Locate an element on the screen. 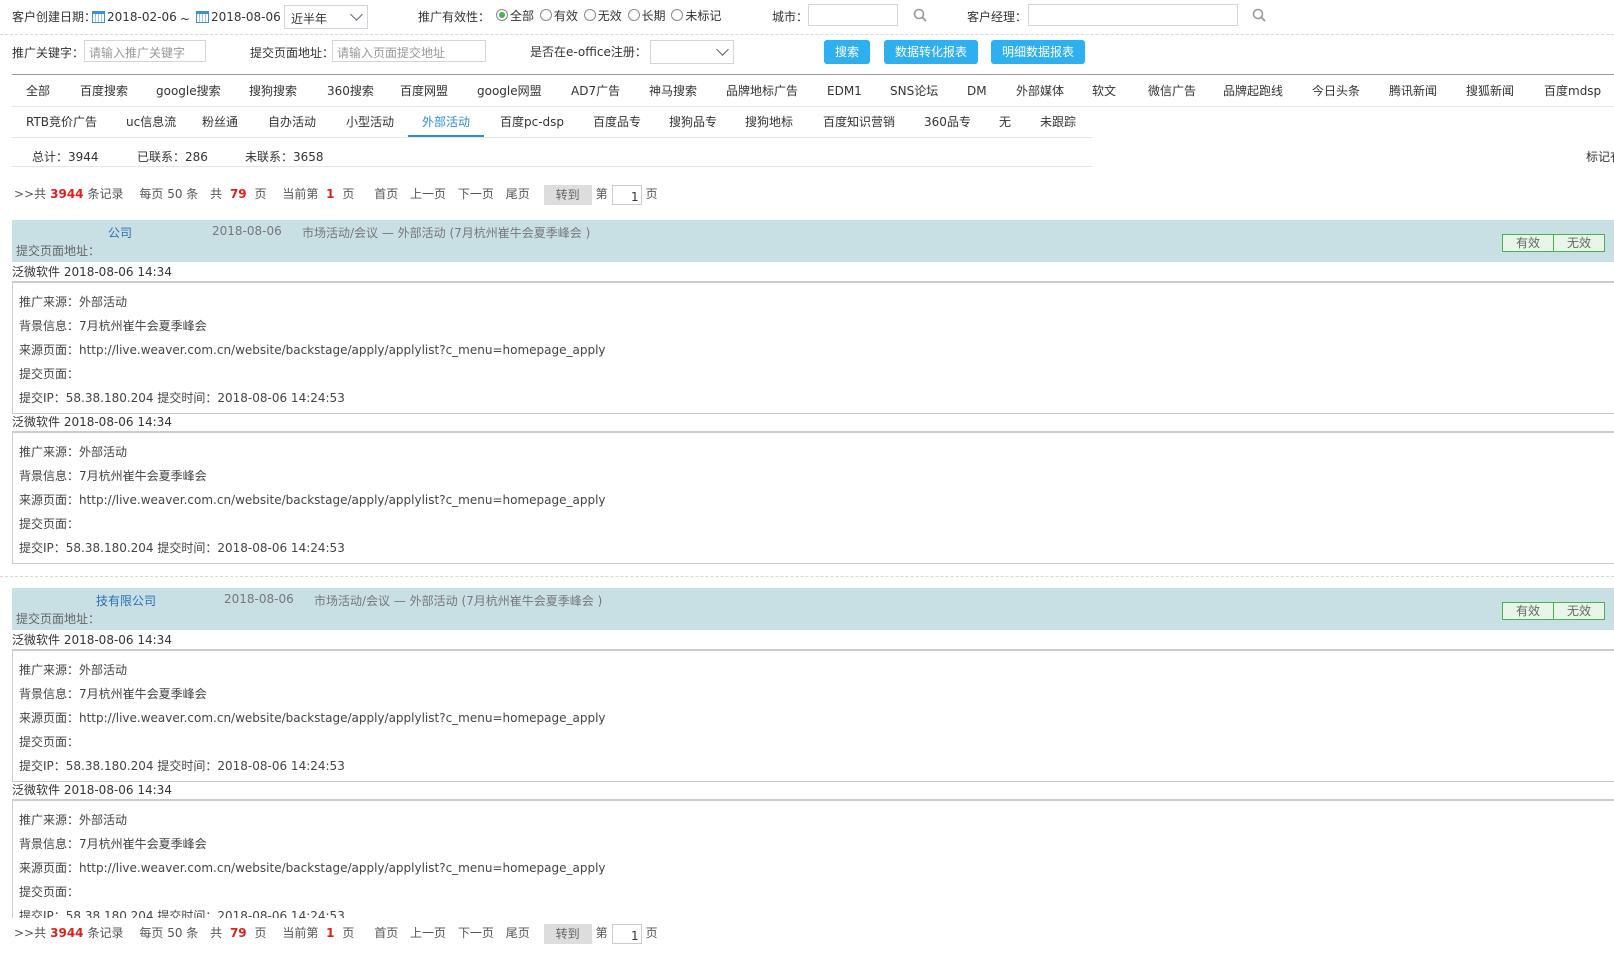  tab-external-activity-active: 外部活动 is located at coordinates (446, 122).